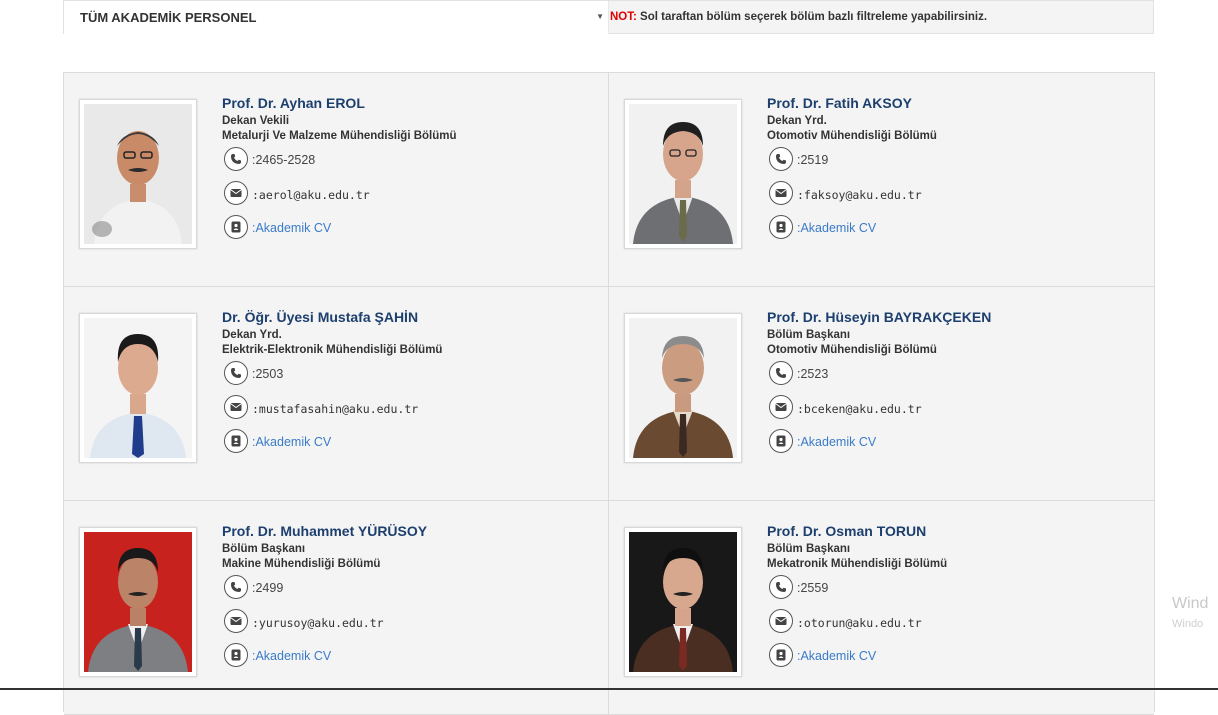  I want to click on activation-watermark-sub: Windo, so click(1188, 624).